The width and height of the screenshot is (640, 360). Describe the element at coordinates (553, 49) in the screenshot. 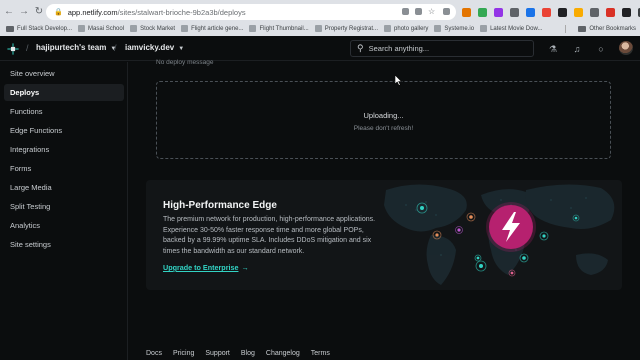

I see `labs-flask-icon: ⚗` at that location.